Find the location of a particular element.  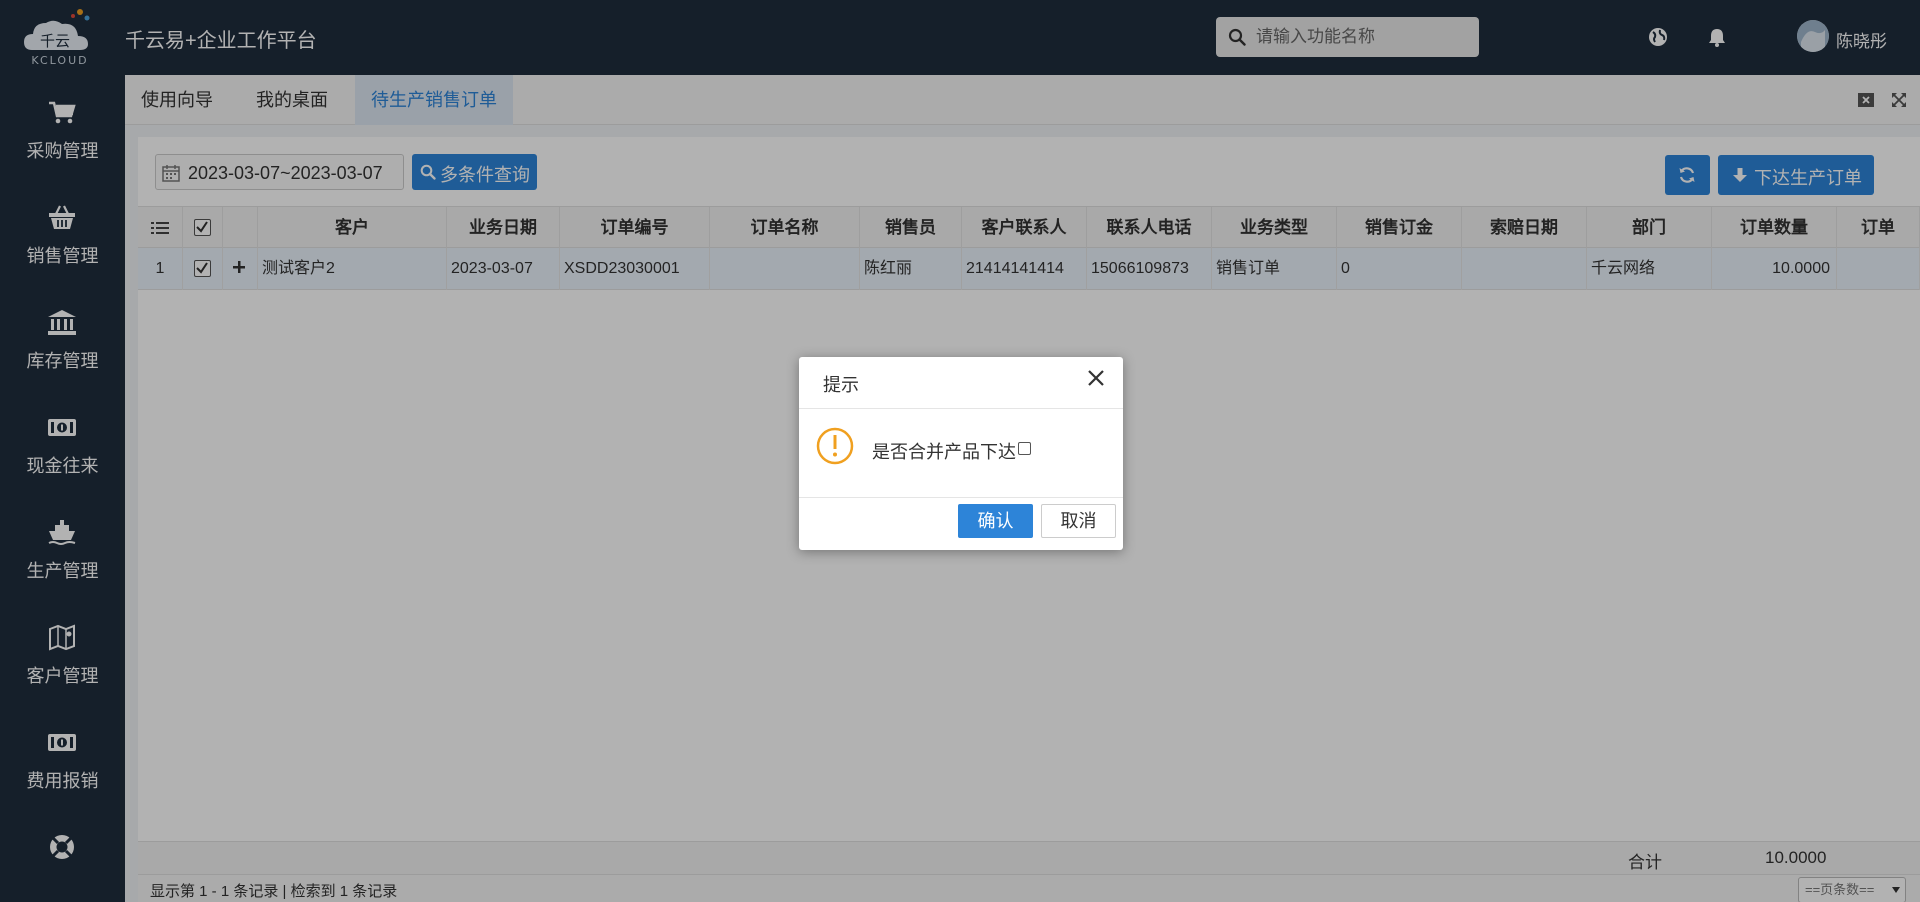

warning-icon is located at coordinates (835, 446).